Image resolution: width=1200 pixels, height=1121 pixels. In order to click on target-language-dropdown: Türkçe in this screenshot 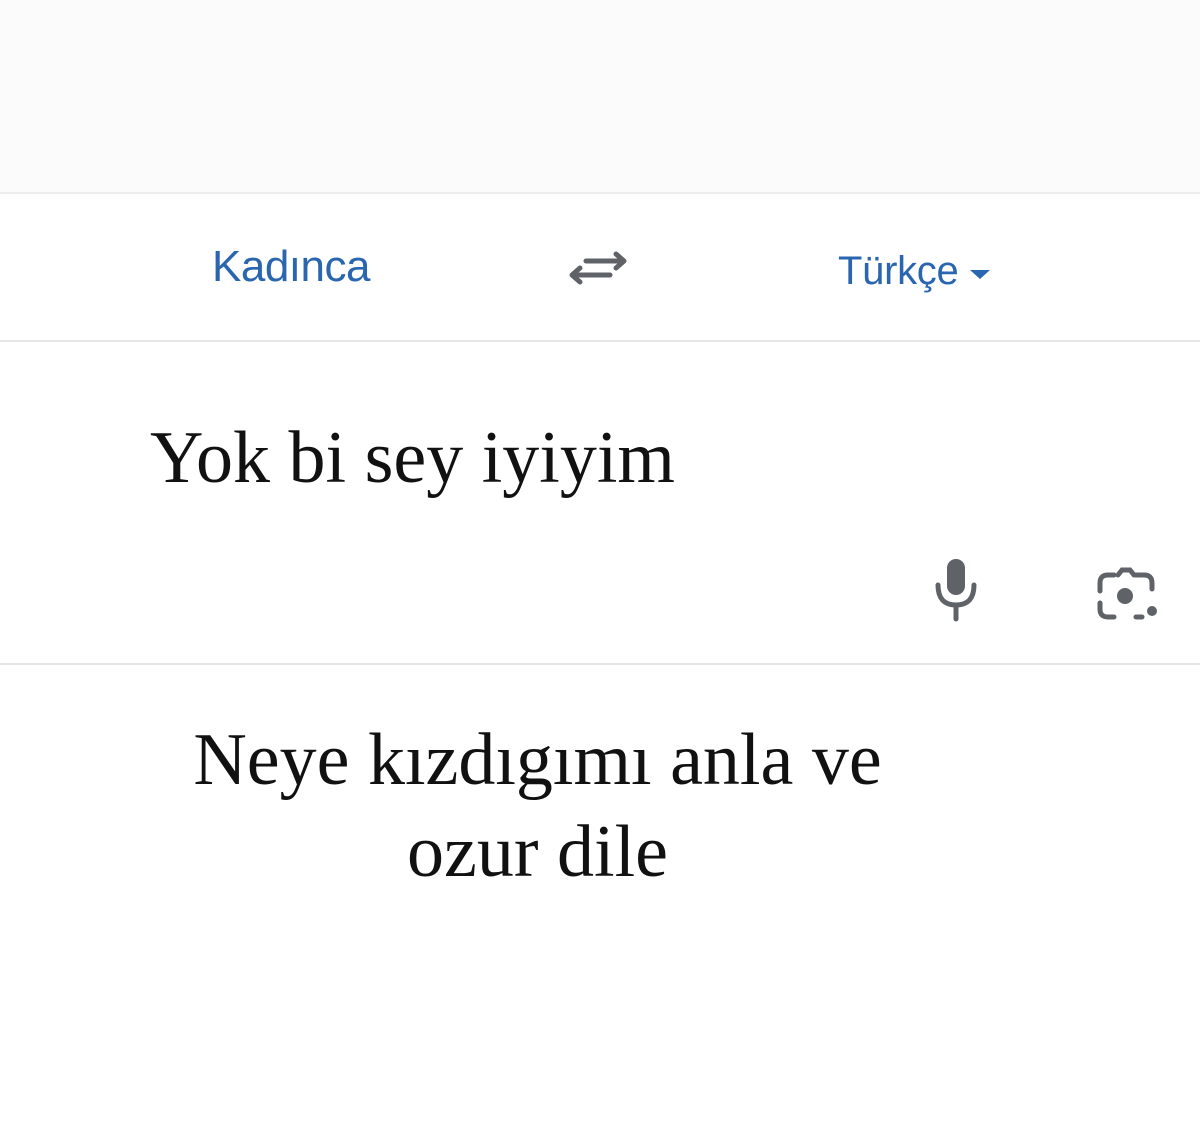, I will do `click(914, 271)`.